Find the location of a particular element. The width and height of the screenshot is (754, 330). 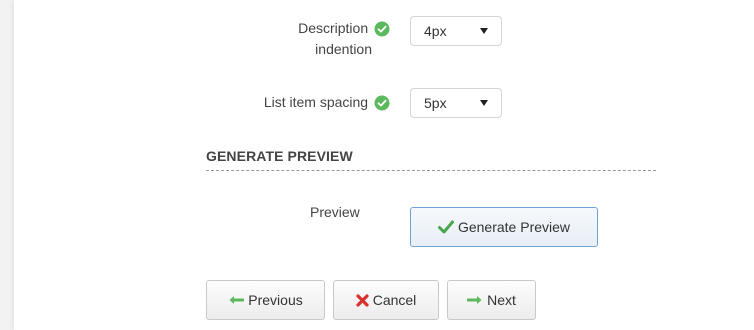

section-divider is located at coordinates (431, 170).